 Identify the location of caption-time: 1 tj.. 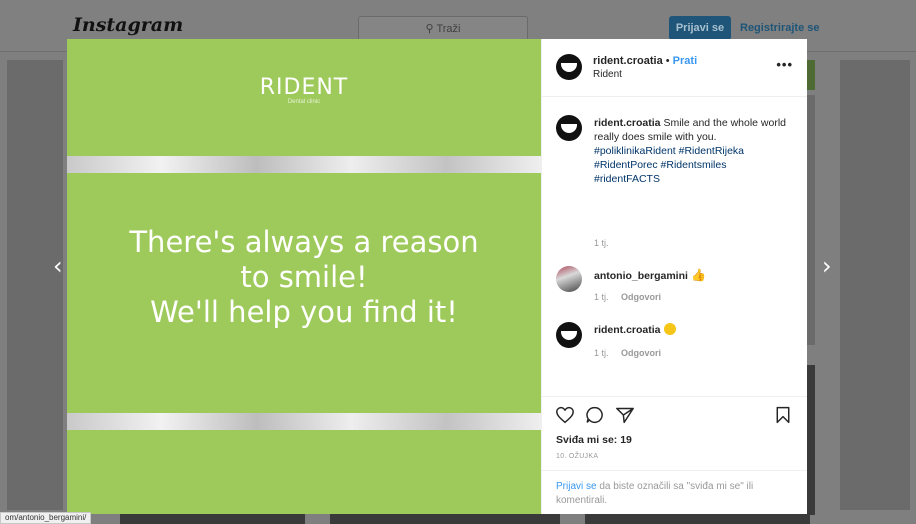
(601, 243).